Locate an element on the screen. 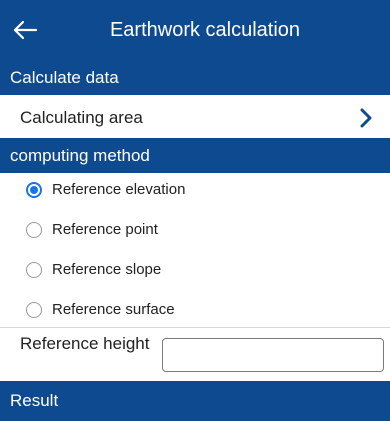 Image resolution: width=390 pixels, height=421 pixels. radio-label: Reference slope is located at coordinates (107, 269).